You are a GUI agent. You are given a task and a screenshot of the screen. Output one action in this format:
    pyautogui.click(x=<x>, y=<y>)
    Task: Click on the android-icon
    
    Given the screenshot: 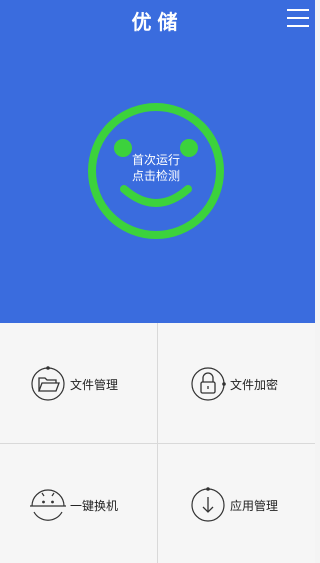 What is the action you would take?
    pyautogui.click(x=48, y=505)
    